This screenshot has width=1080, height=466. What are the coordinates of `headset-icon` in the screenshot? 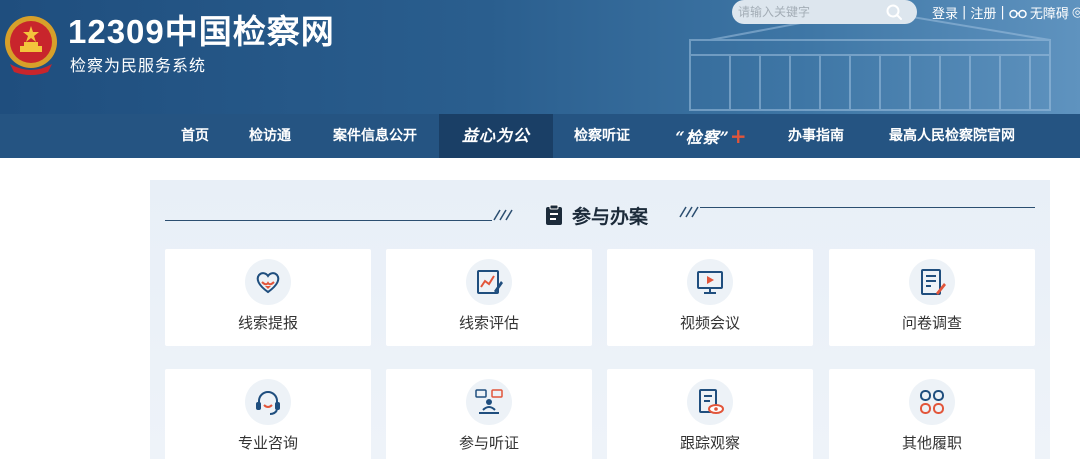 It's located at (268, 403).